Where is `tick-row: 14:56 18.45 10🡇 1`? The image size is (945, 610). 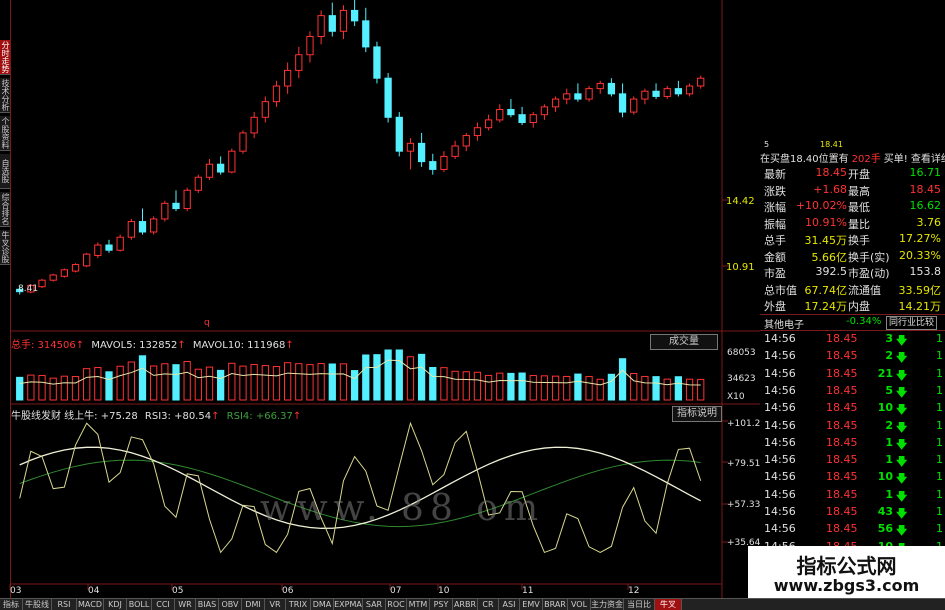
tick-row: 14:56 18.45 10🡇 1 is located at coordinates (852, 410).